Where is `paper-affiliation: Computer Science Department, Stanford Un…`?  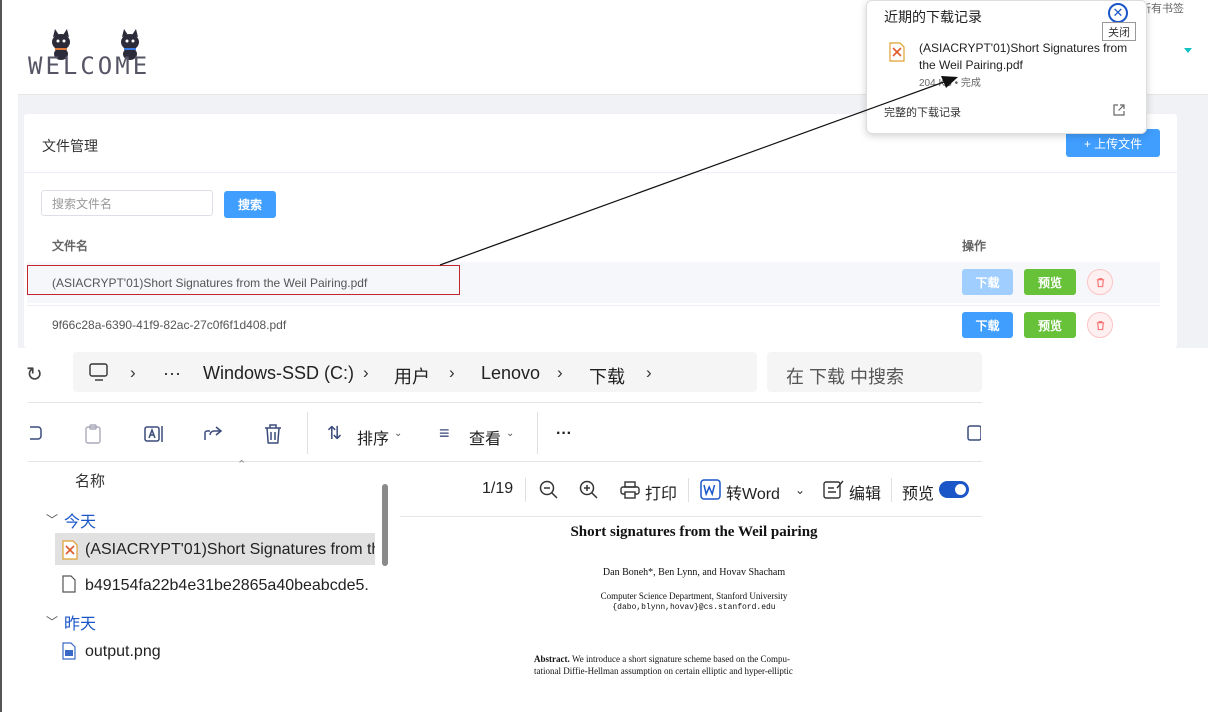
paper-affiliation: Computer Science Department, Stanford Un… is located at coordinates (694, 596).